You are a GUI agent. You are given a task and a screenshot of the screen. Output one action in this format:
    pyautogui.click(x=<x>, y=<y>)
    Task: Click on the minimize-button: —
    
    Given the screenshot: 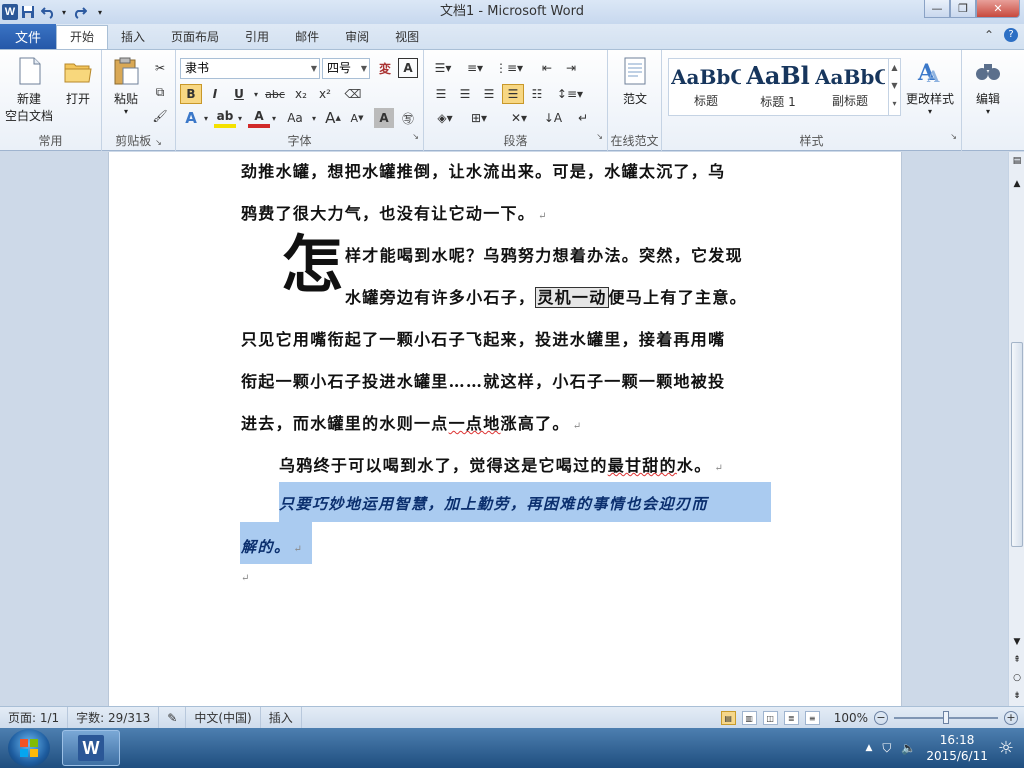 What is the action you would take?
    pyautogui.click(x=937, y=9)
    